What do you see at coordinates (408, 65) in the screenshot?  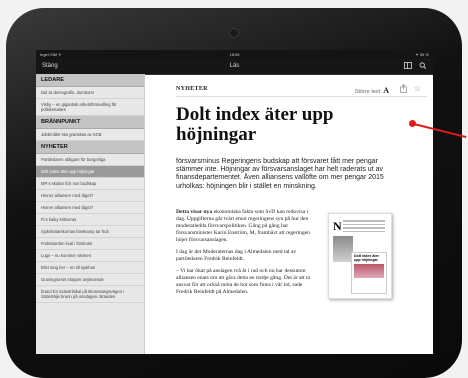 I see `sidebar-toggle-icon` at bounding box center [408, 65].